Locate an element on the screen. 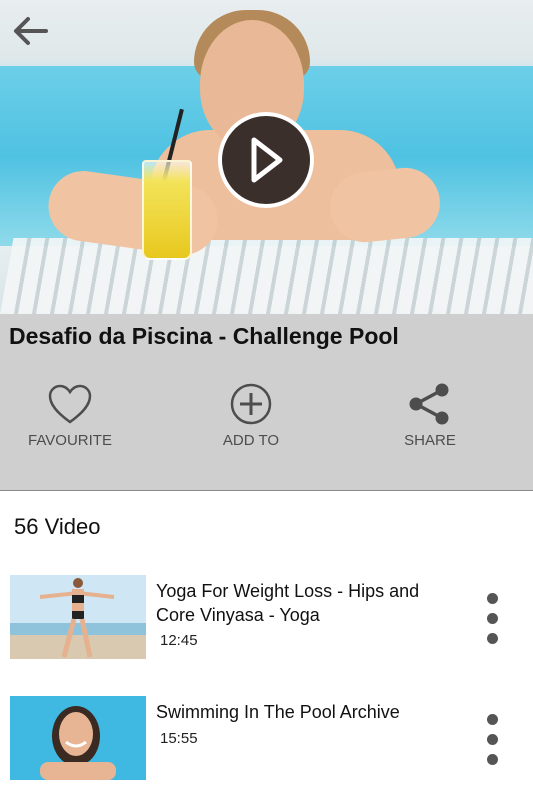  share-label: SHARE is located at coordinates (430, 440).